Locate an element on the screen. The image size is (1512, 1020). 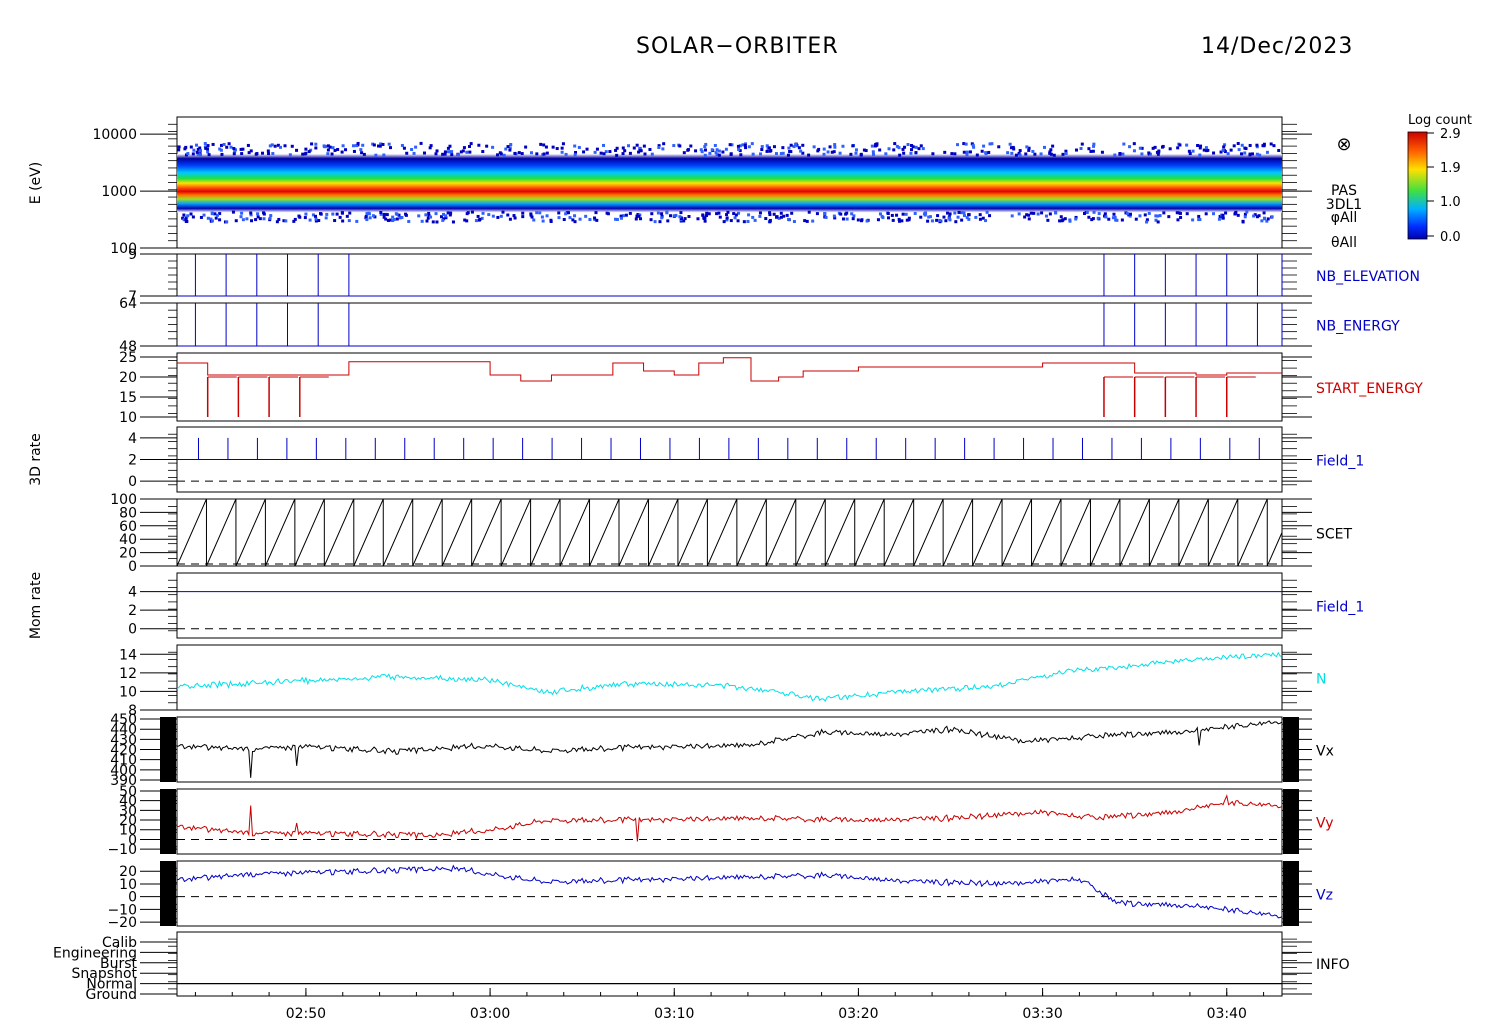
y-axis-label: Mom rate is located at coordinates (36, 605).